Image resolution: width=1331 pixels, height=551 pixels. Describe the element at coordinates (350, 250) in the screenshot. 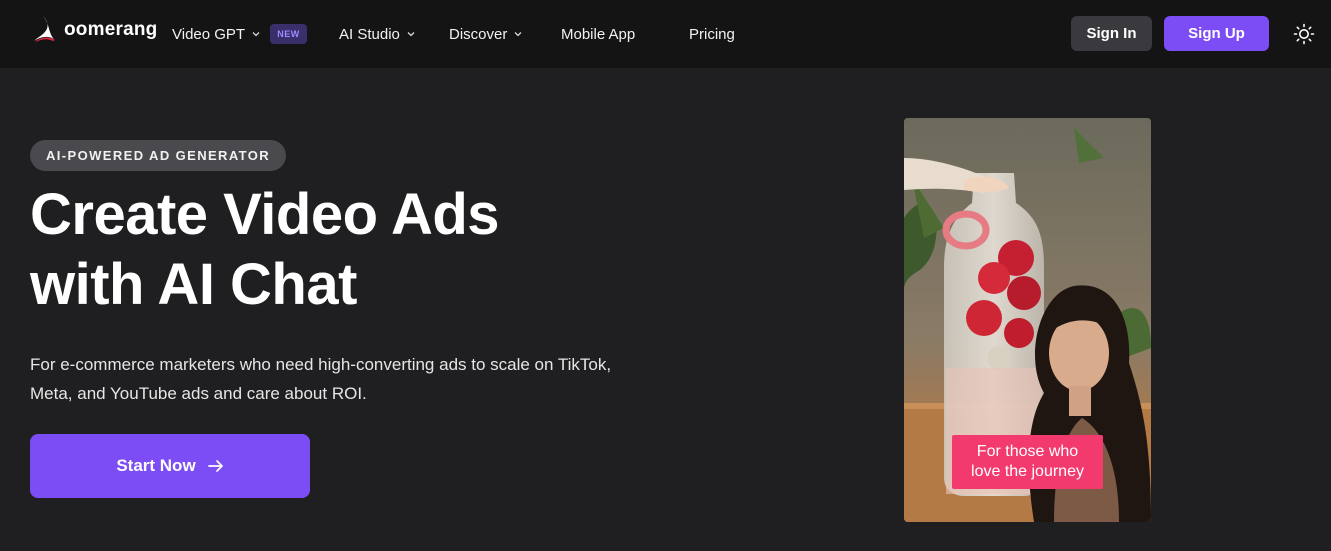

I see `hero-headline: Create Video Ads with AI Chat` at that location.